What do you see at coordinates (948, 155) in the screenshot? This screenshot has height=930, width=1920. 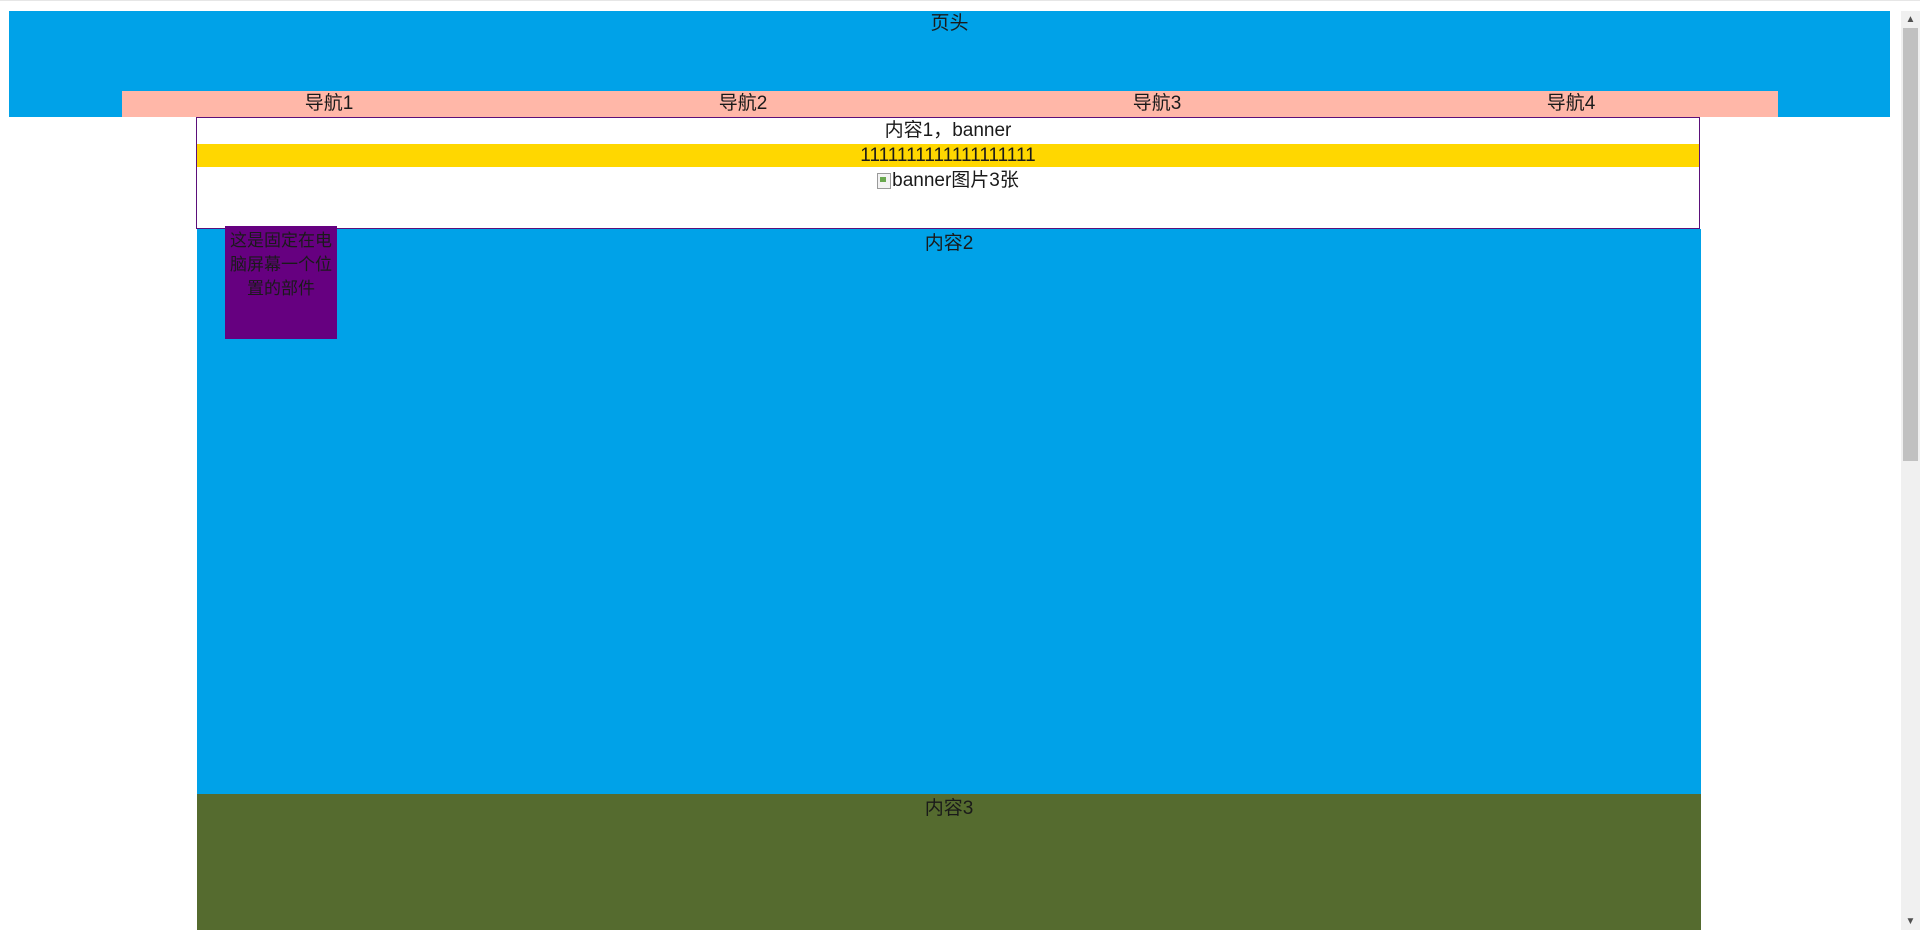 I see `yellow-strip: 1111111111111111111` at bounding box center [948, 155].